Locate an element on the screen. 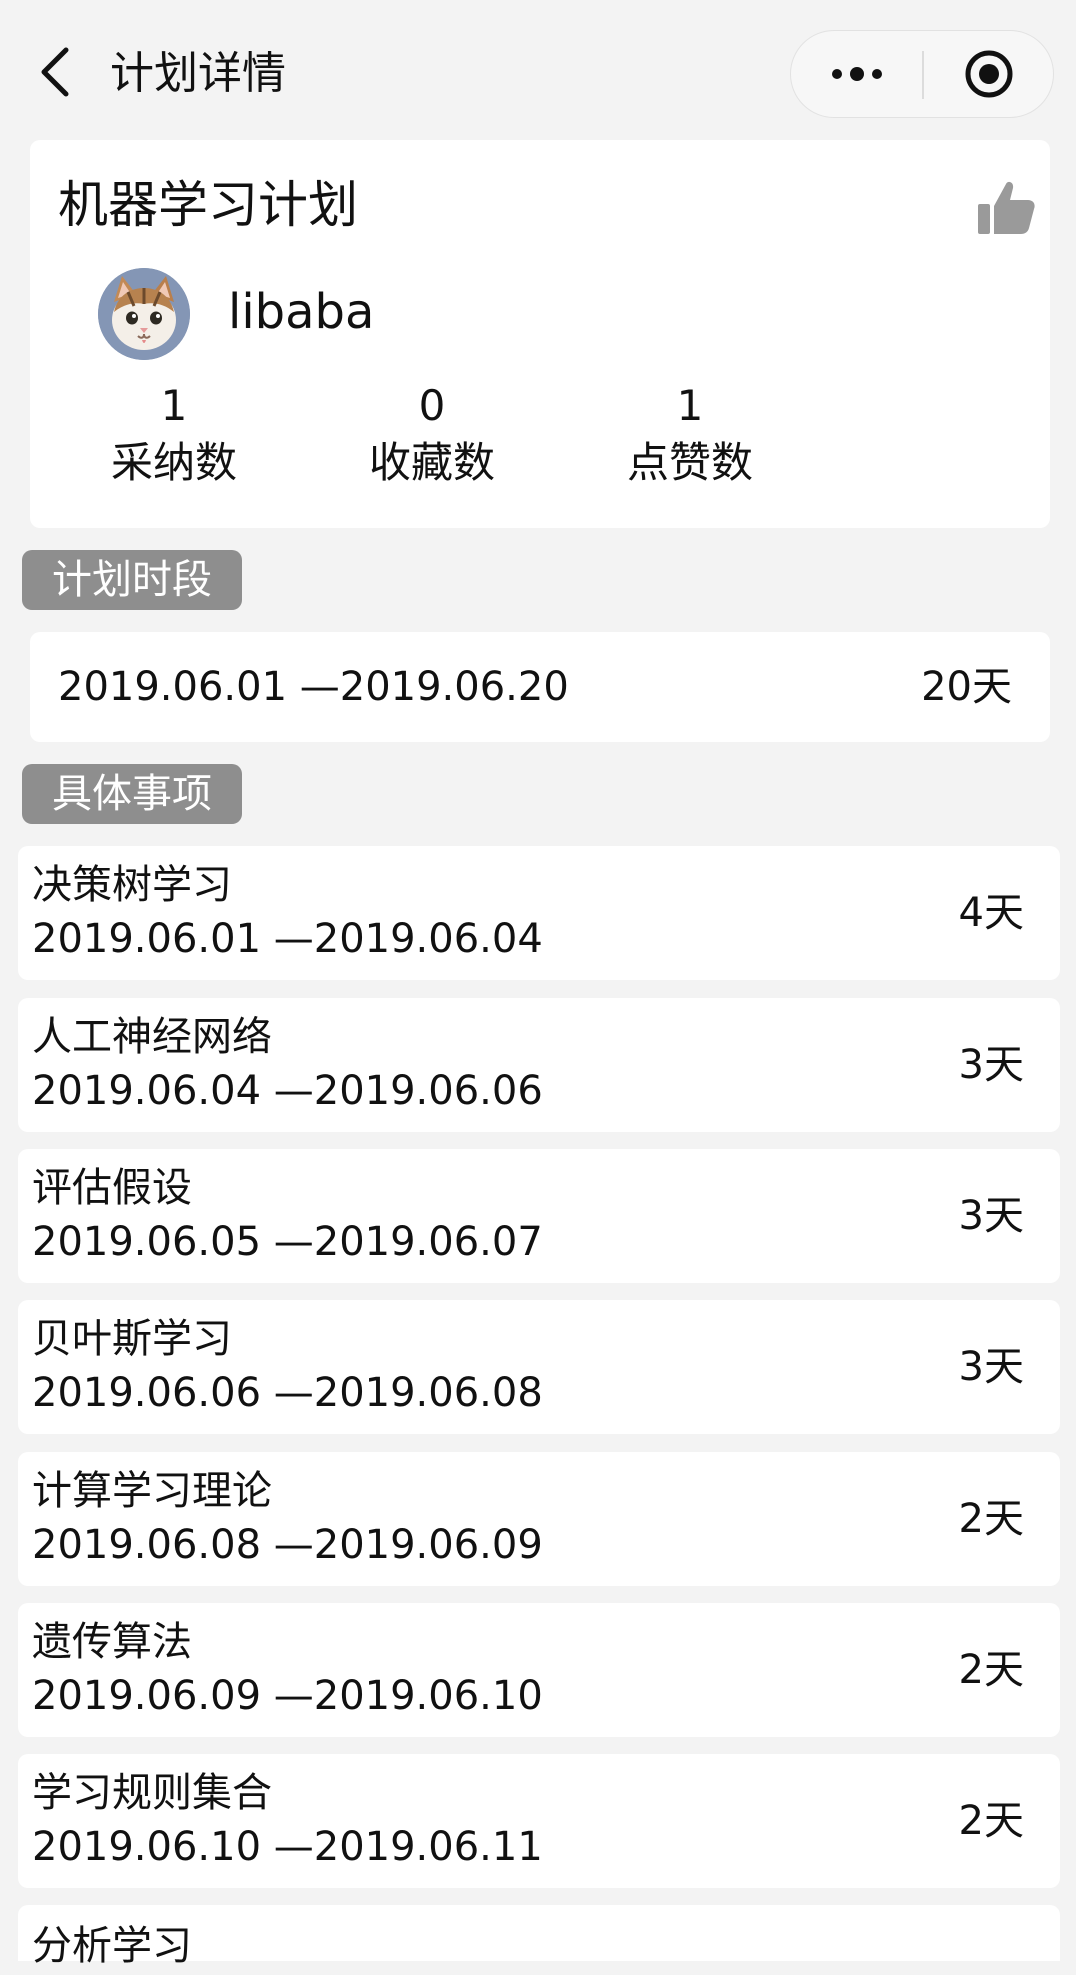 This screenshot has width=1076, height=1975. task-item: 学习规则集合 2019.06.10 —2019.06.11 2天 is located at coordinates (539, 1821).